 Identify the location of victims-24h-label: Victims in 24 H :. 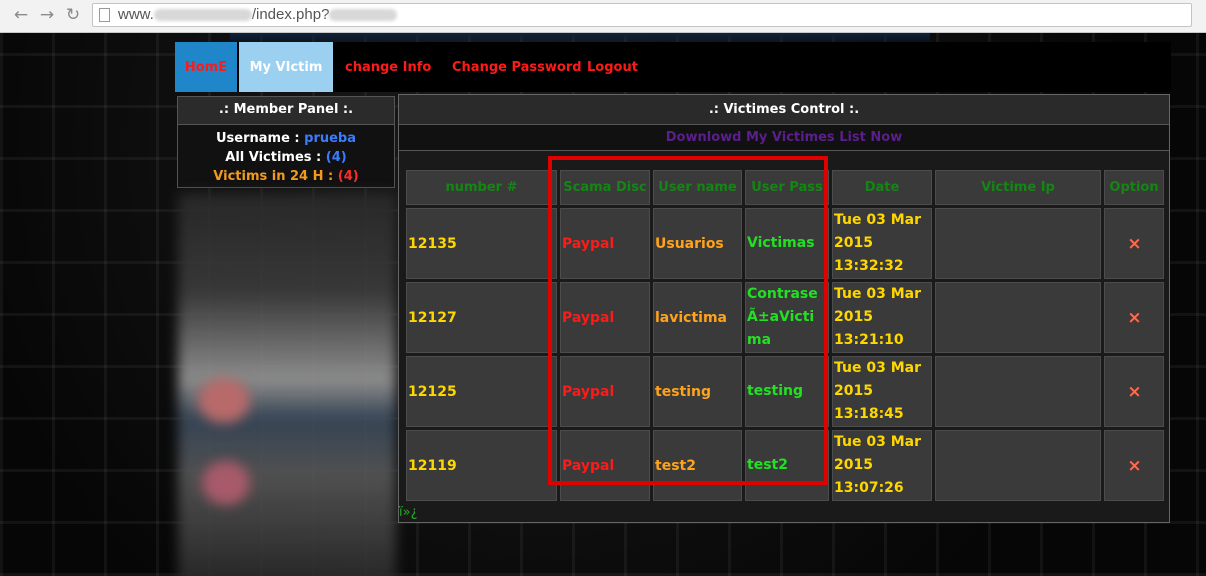
(273, 176).